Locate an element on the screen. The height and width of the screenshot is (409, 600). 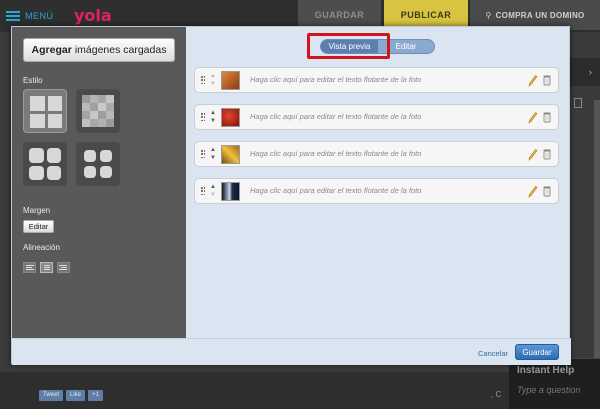
background-handle-icon is located at coordinates (578, 103).